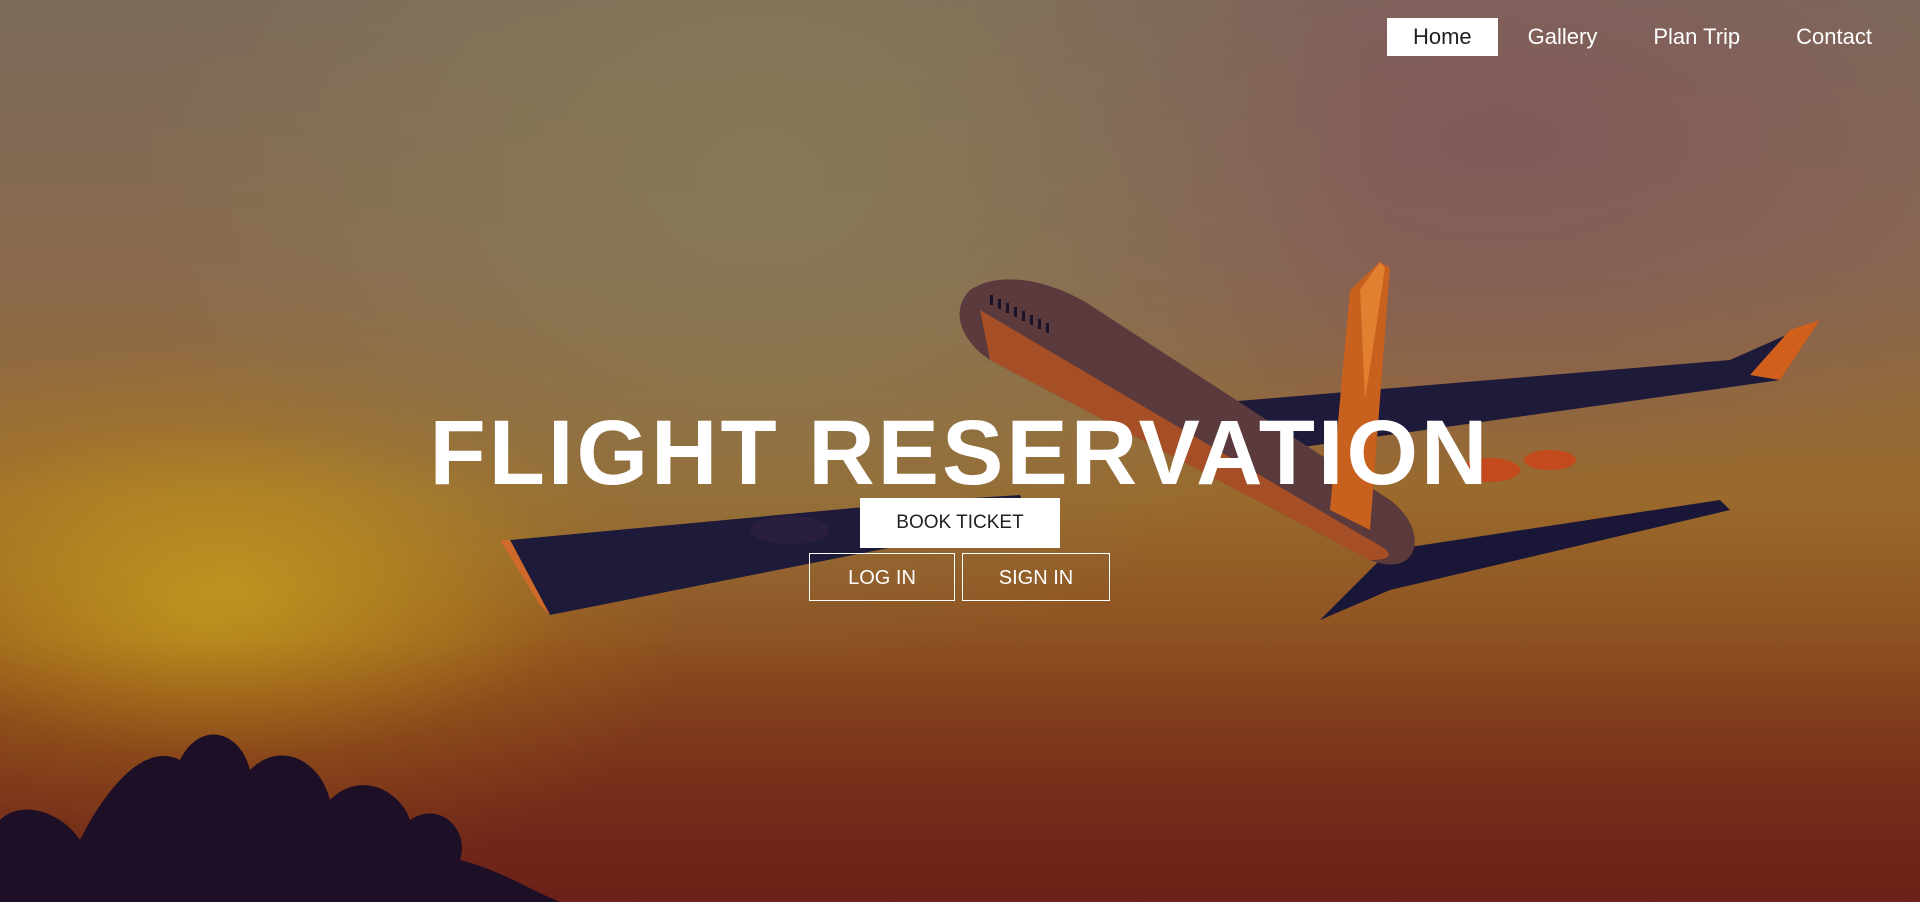 The image size is (1920, 902). Describe the element at coordinates (280, 818) in the screenshot. I see `cloud-silhouette` at that location.